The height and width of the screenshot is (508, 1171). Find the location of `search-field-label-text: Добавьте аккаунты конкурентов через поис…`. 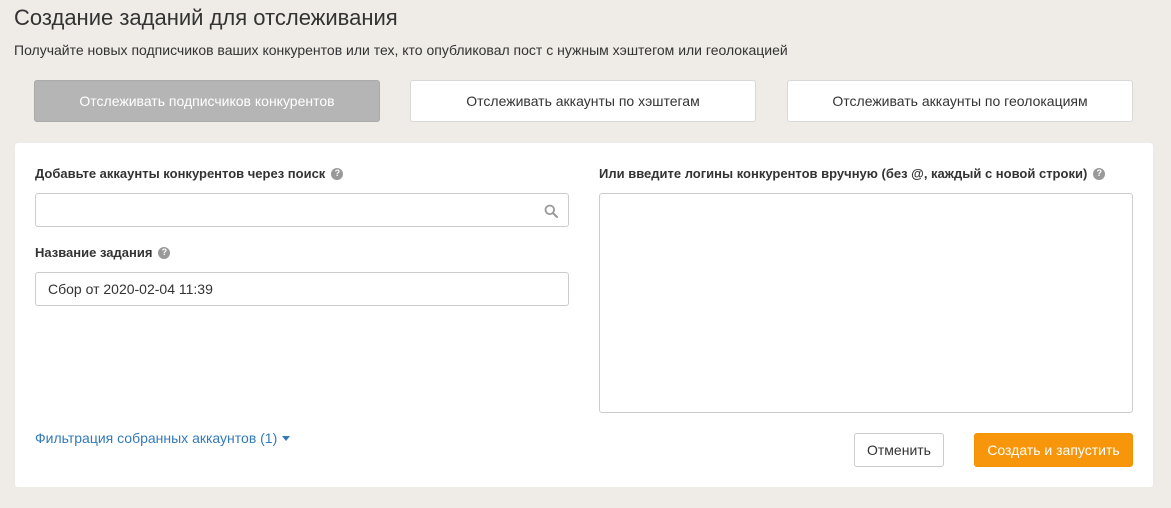

search-field-label-text: Добавьте аккаунты конкурентов через поис… is located at coordinates (180, 173).